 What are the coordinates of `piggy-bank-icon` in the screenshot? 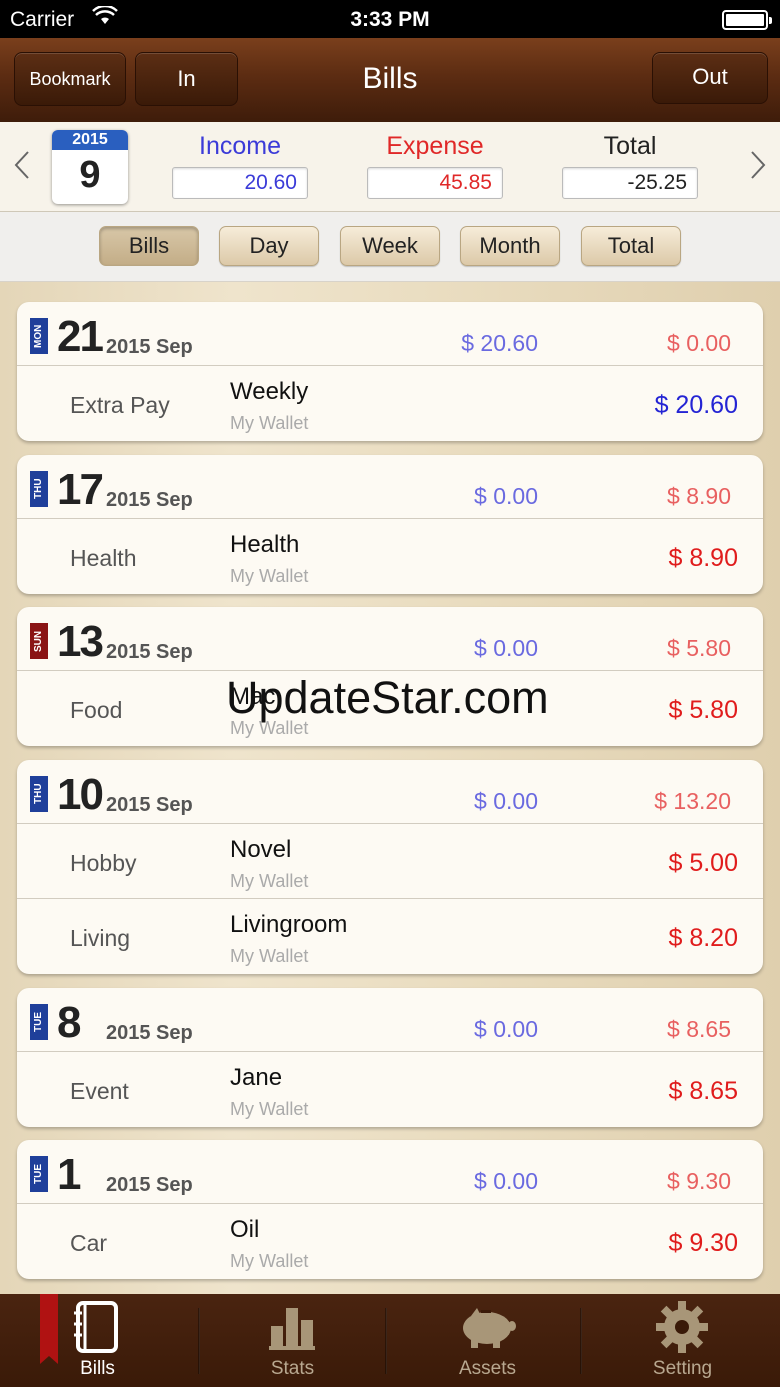 It's located at (489, 1328).